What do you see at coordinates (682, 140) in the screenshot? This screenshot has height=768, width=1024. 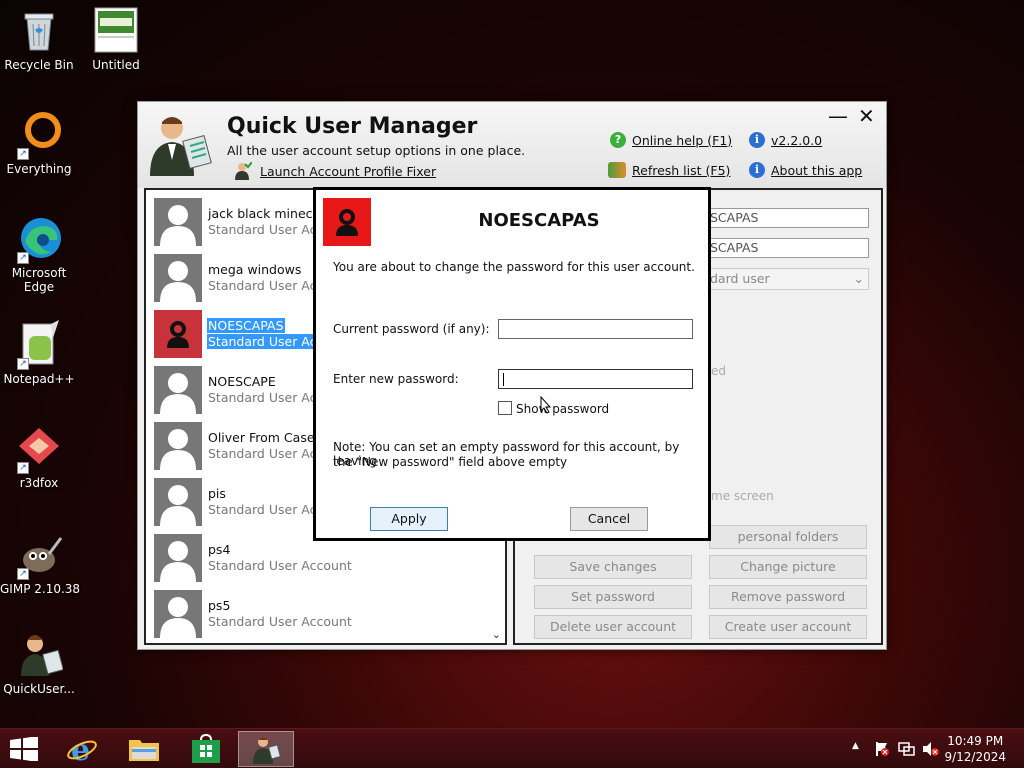 I see `online-help-label: Online help (F1)` at bounding box center [682, 140].